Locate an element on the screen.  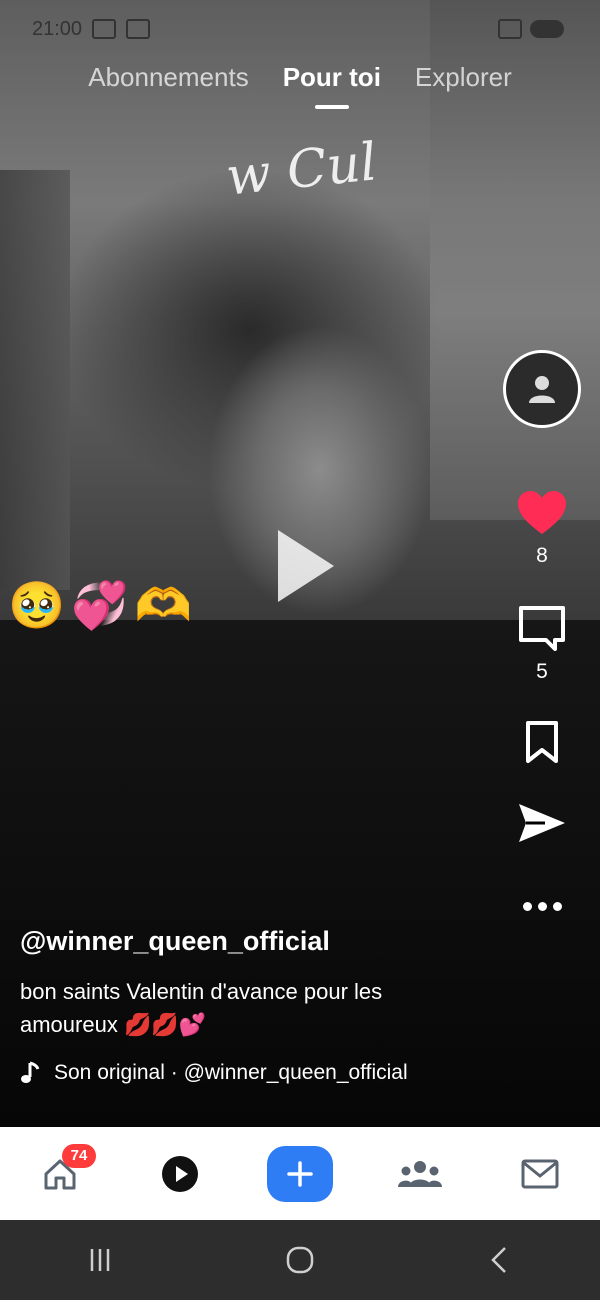
music-note-icon is located at coordinates (30, 1072).